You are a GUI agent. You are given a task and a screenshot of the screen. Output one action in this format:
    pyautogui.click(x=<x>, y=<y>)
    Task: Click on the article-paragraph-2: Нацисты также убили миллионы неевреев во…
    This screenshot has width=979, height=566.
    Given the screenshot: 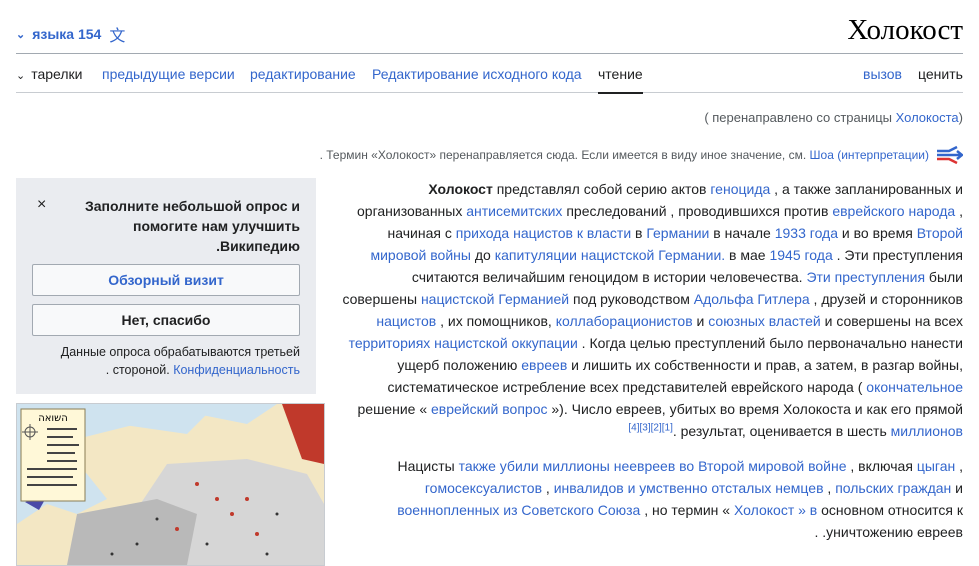 What is the action you would take?
    pyautogui.click(x=652, y=499)
    